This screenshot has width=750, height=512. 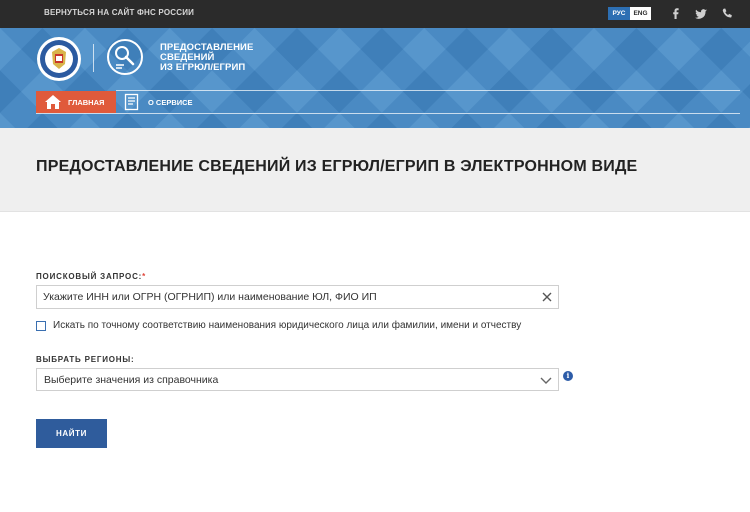 What do you see at coordinates (86, 102) in the screenshot?
I see `nav-home-label: ГЛАВНАЯ` at bounding box center [86, 102].